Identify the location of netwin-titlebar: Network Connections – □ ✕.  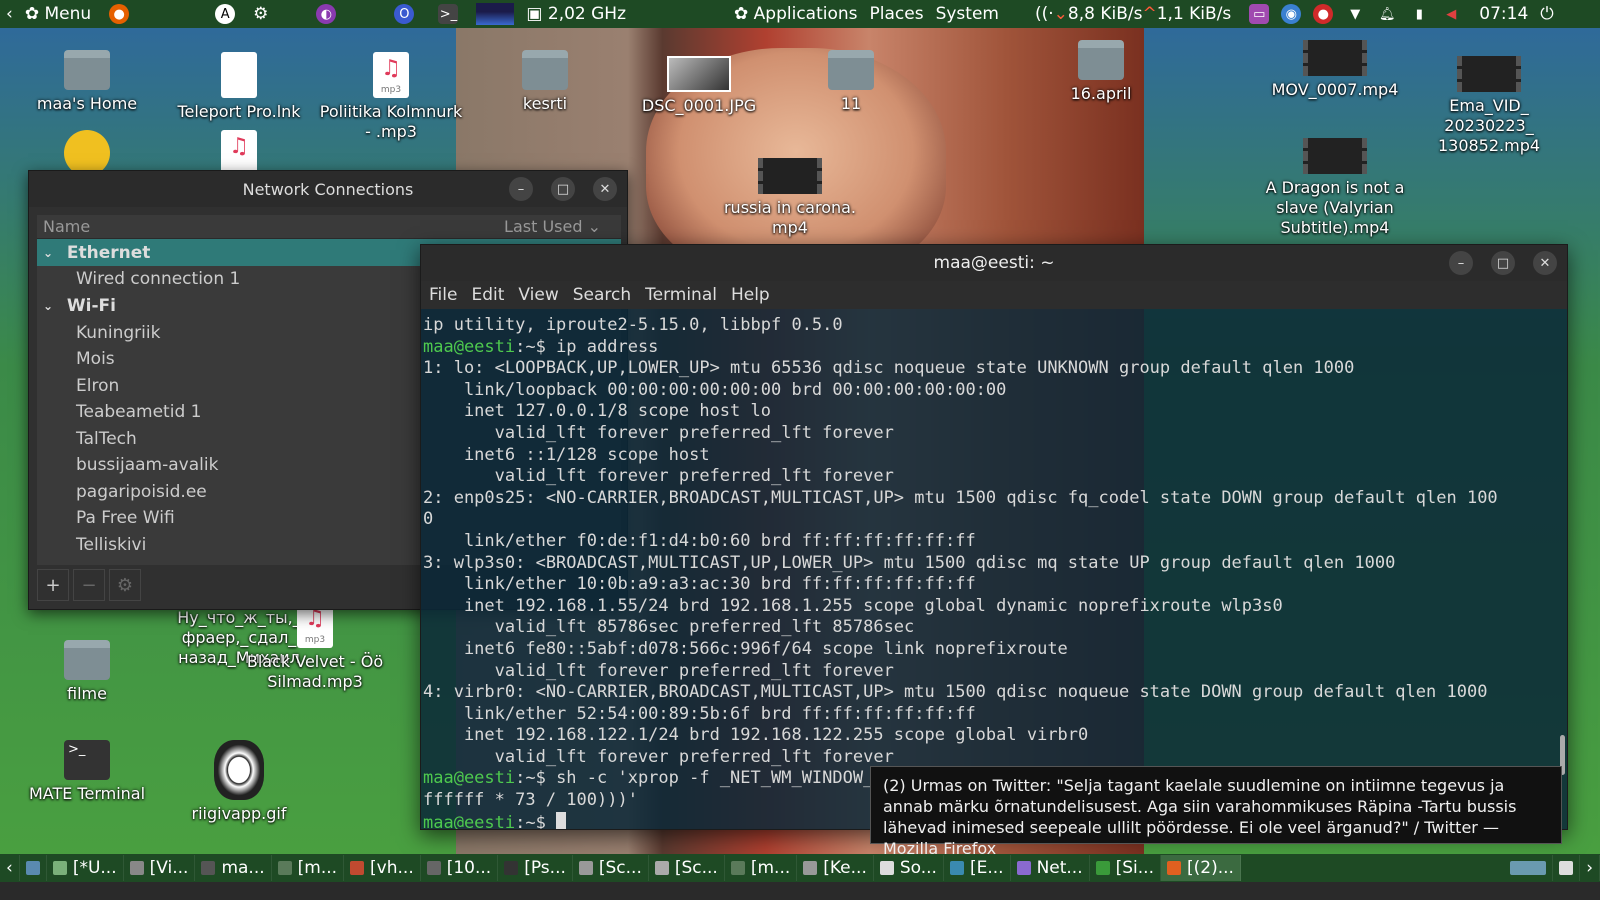
(328, 189).